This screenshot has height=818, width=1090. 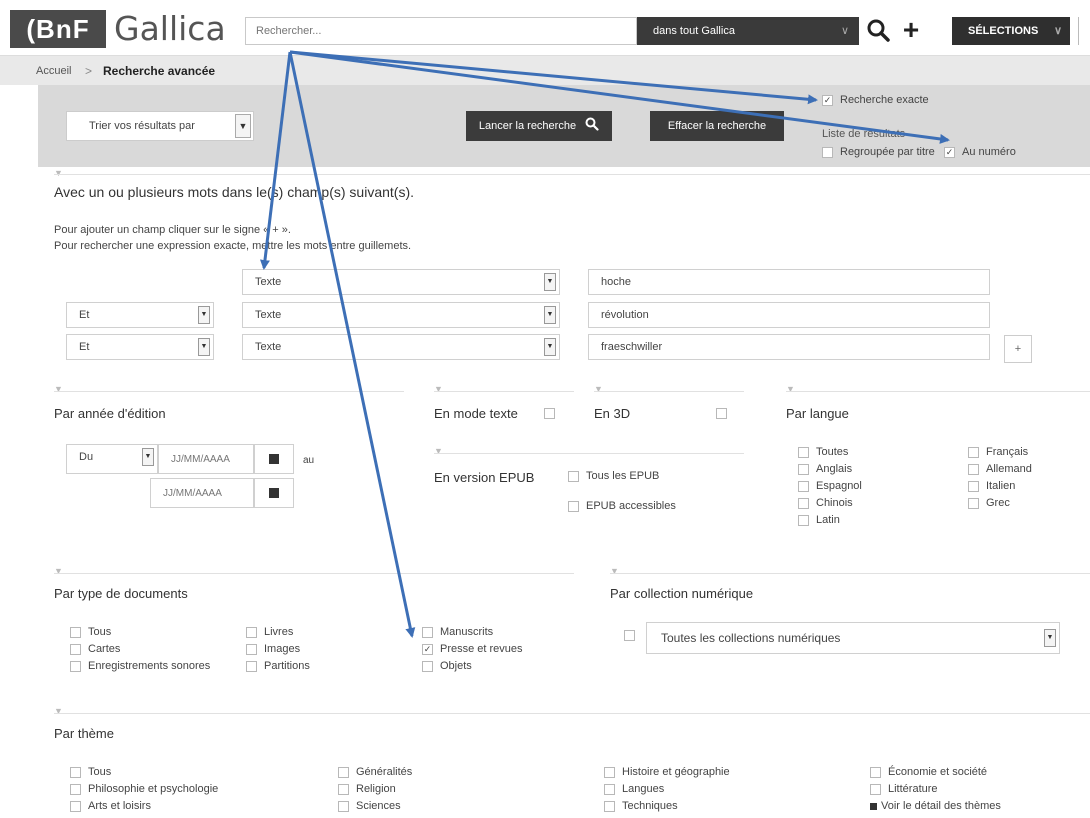 What do you see at coordinates (911, 30) in the screenshot?
I see `add-plus-icon: +` at bounding box center [911, 30].